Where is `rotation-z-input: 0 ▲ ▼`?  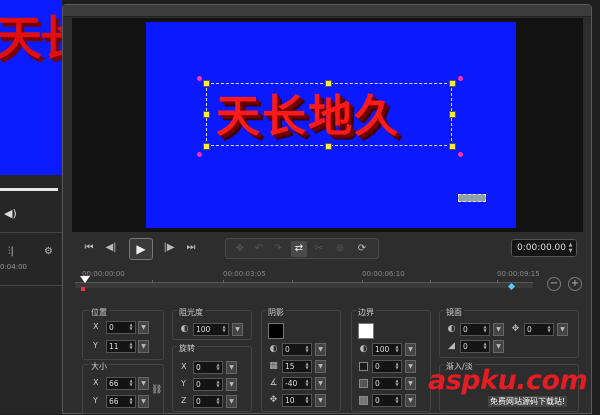 rotation-z-input: 0 ▲ ▼ is located at coordinates (208, 401).